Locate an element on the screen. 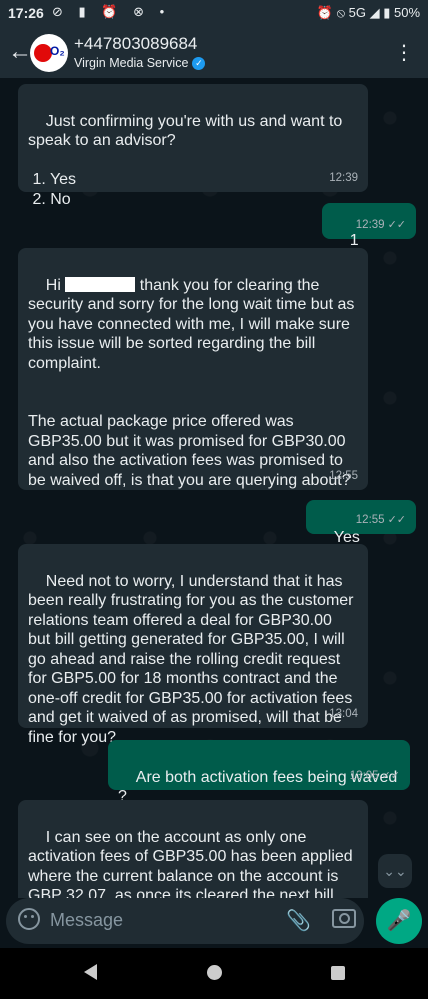 This screenshot has width=428, height=999. message-outgoing: Yes 12:55 ✓✓ is located at coordinates (361, 523).